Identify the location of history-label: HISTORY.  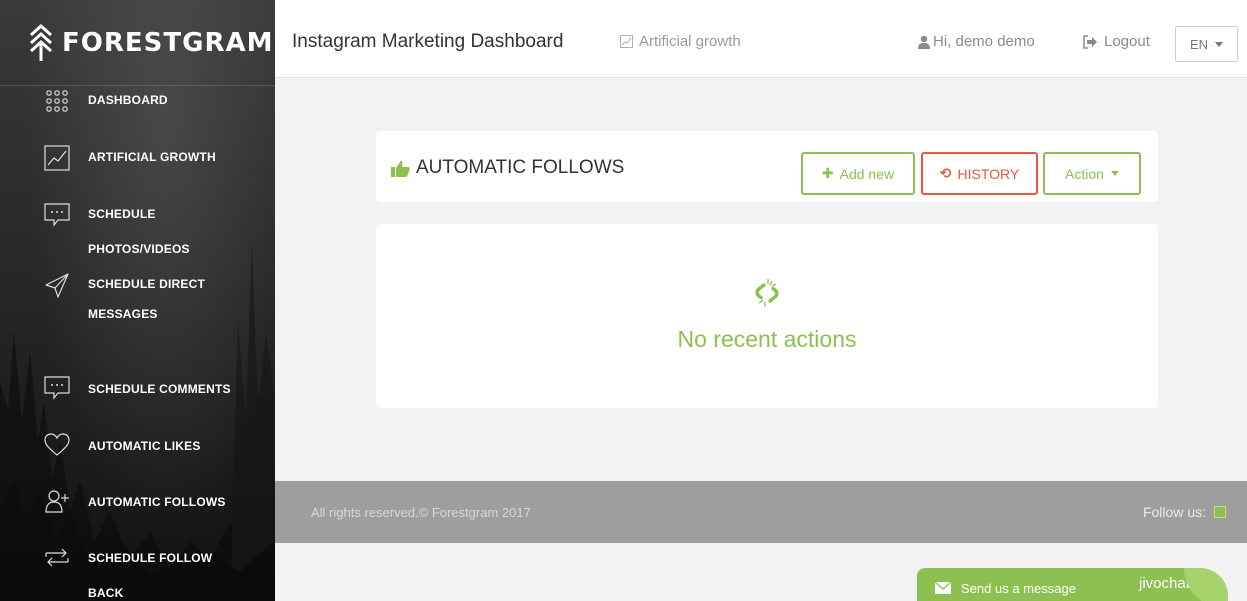
(988, 173).